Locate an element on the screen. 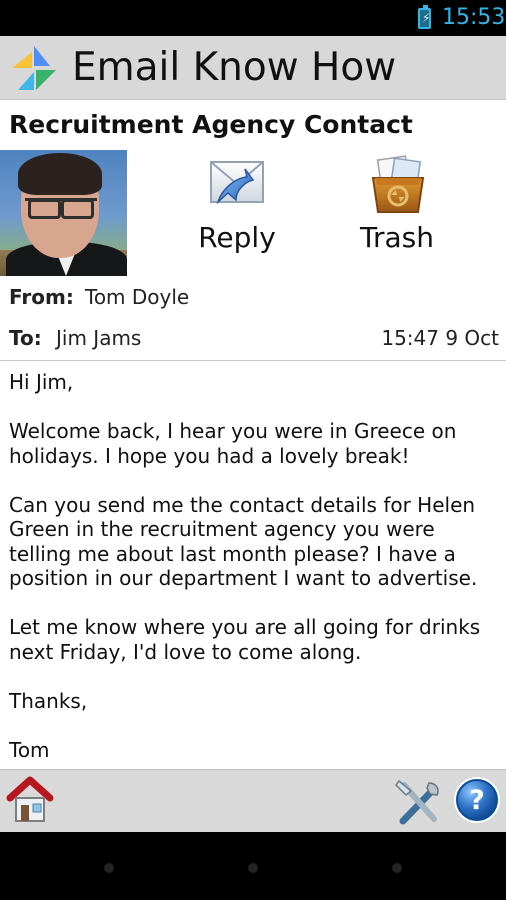 The height and width of the screenshot is (900, 506). trash-label: Trash is located at coordinates (397, 237).